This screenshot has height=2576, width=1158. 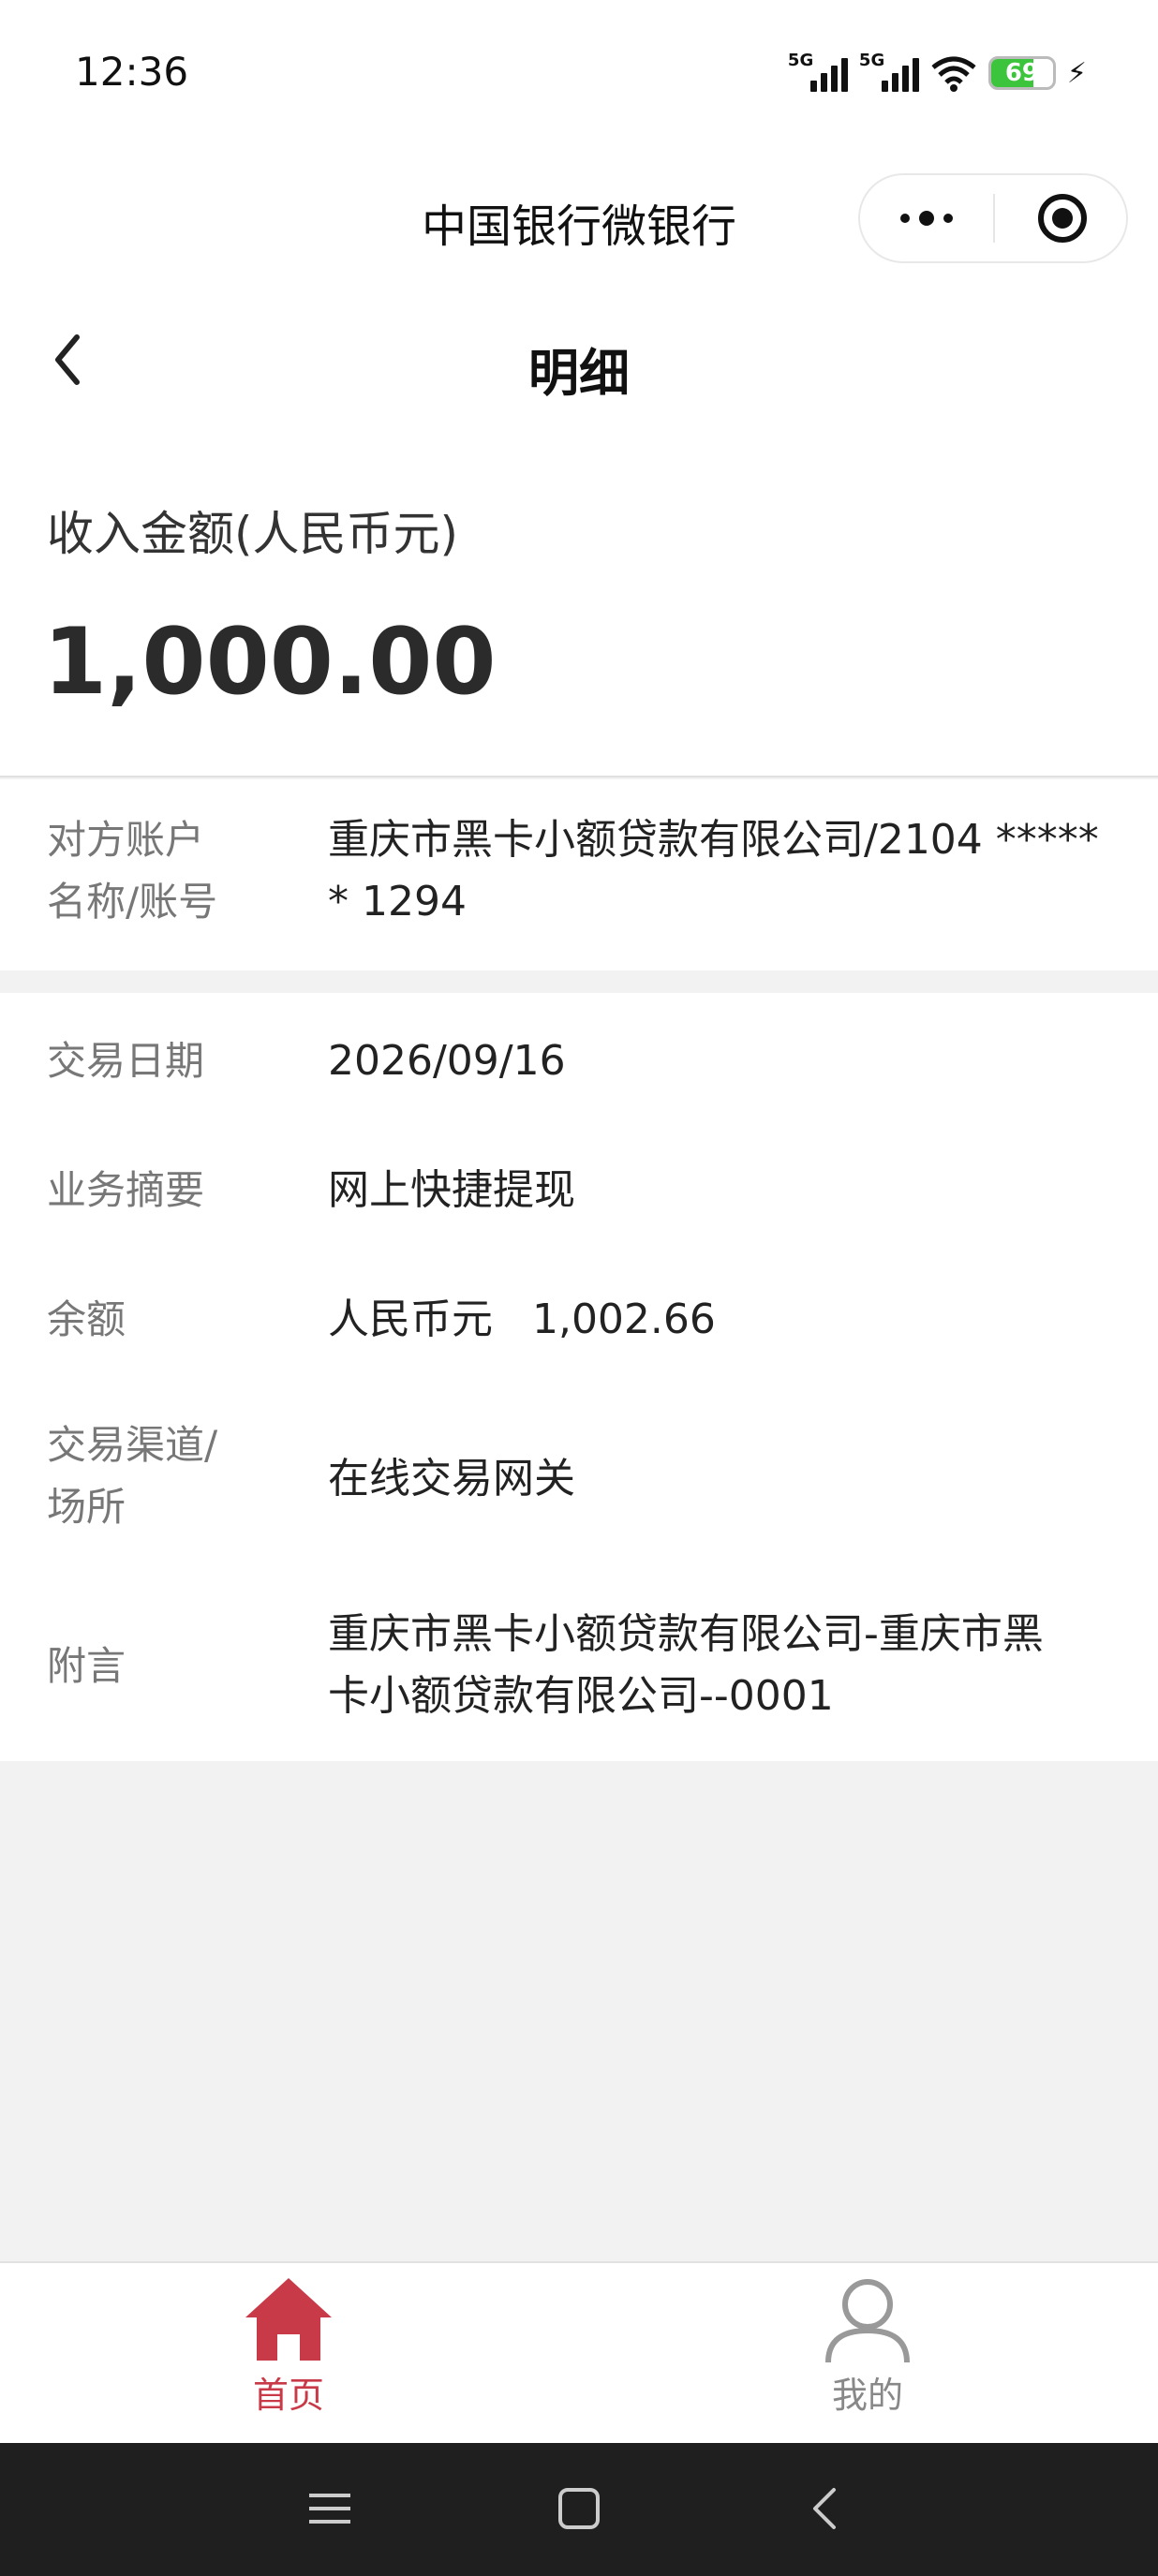 I want to click on detail-label-line: 场所, so click(x=86, y=1507).